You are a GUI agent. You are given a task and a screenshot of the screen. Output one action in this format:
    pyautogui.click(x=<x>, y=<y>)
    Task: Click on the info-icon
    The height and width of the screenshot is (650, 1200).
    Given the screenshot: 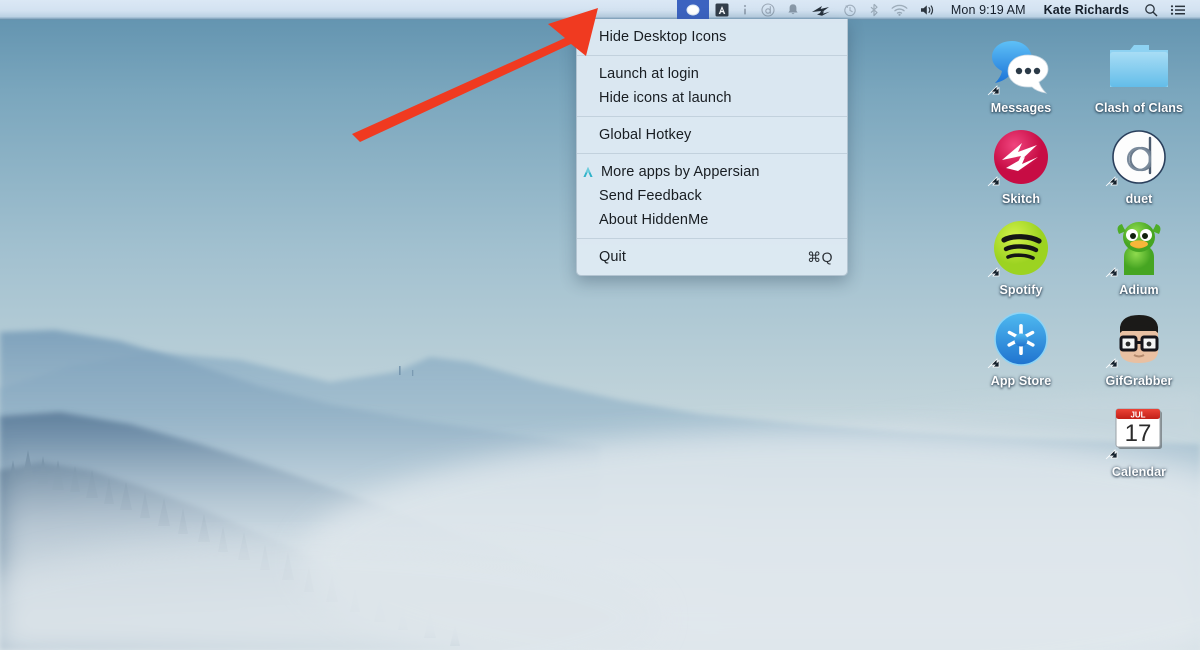 What is the action you would take?
    pyautogui.click(x=745, y=10)
    